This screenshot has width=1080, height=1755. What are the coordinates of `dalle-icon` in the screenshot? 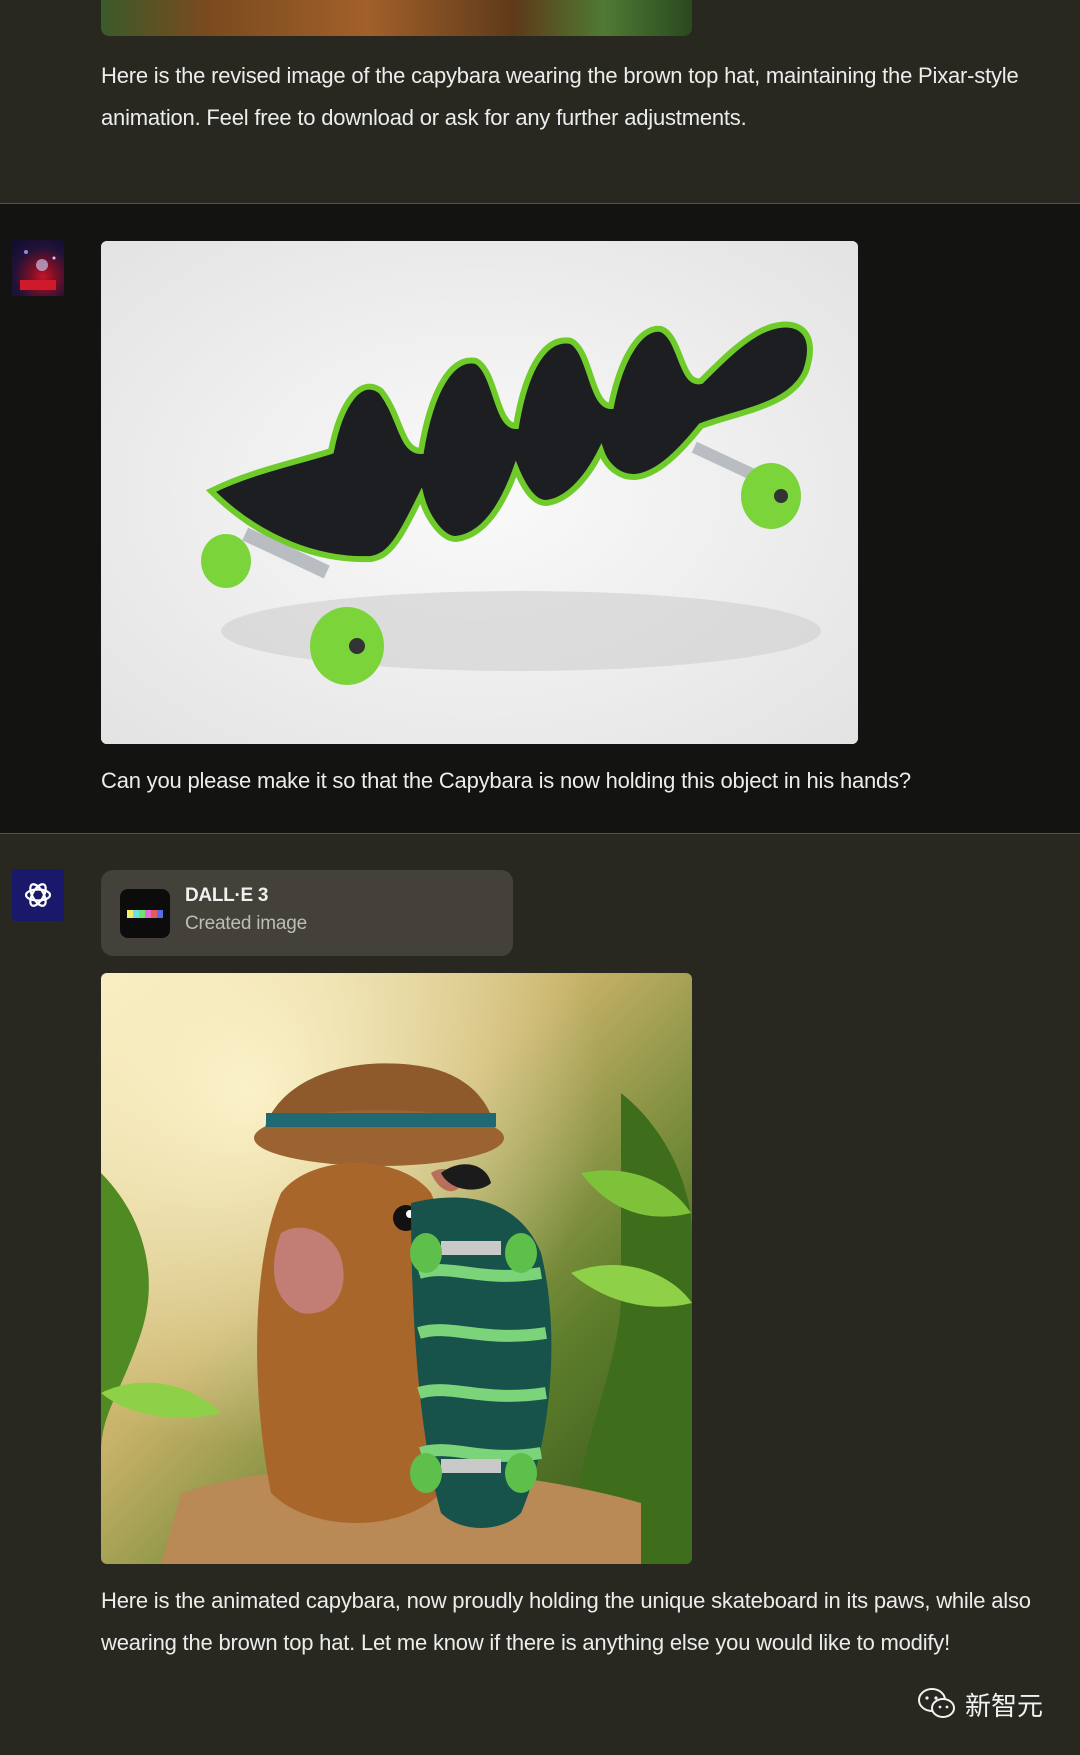 It's located at (145, 913).